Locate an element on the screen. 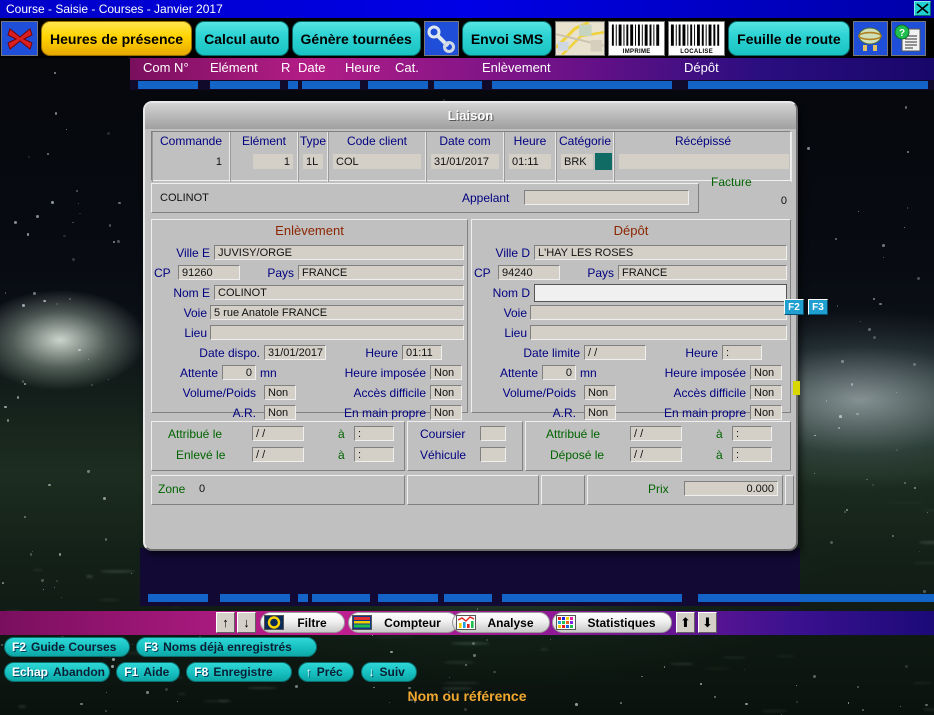 This screenshot has height=715, width=934. fkey--button: ↑ Préc is located at coordinates (326, 672).